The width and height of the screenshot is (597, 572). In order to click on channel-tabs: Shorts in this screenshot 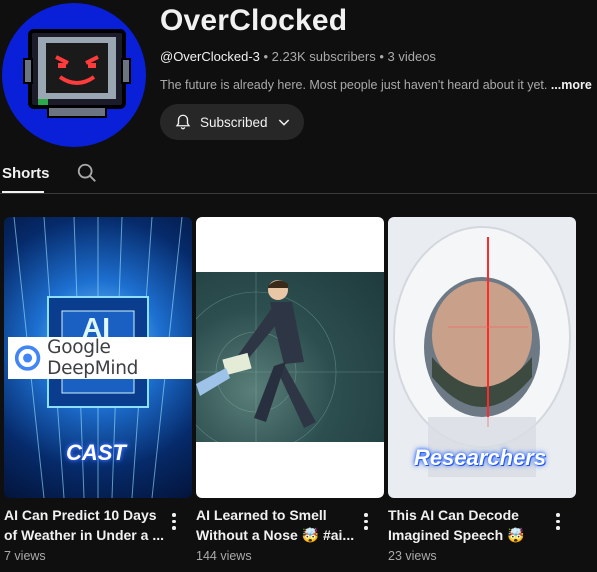, I will do `click(298, 172)`.